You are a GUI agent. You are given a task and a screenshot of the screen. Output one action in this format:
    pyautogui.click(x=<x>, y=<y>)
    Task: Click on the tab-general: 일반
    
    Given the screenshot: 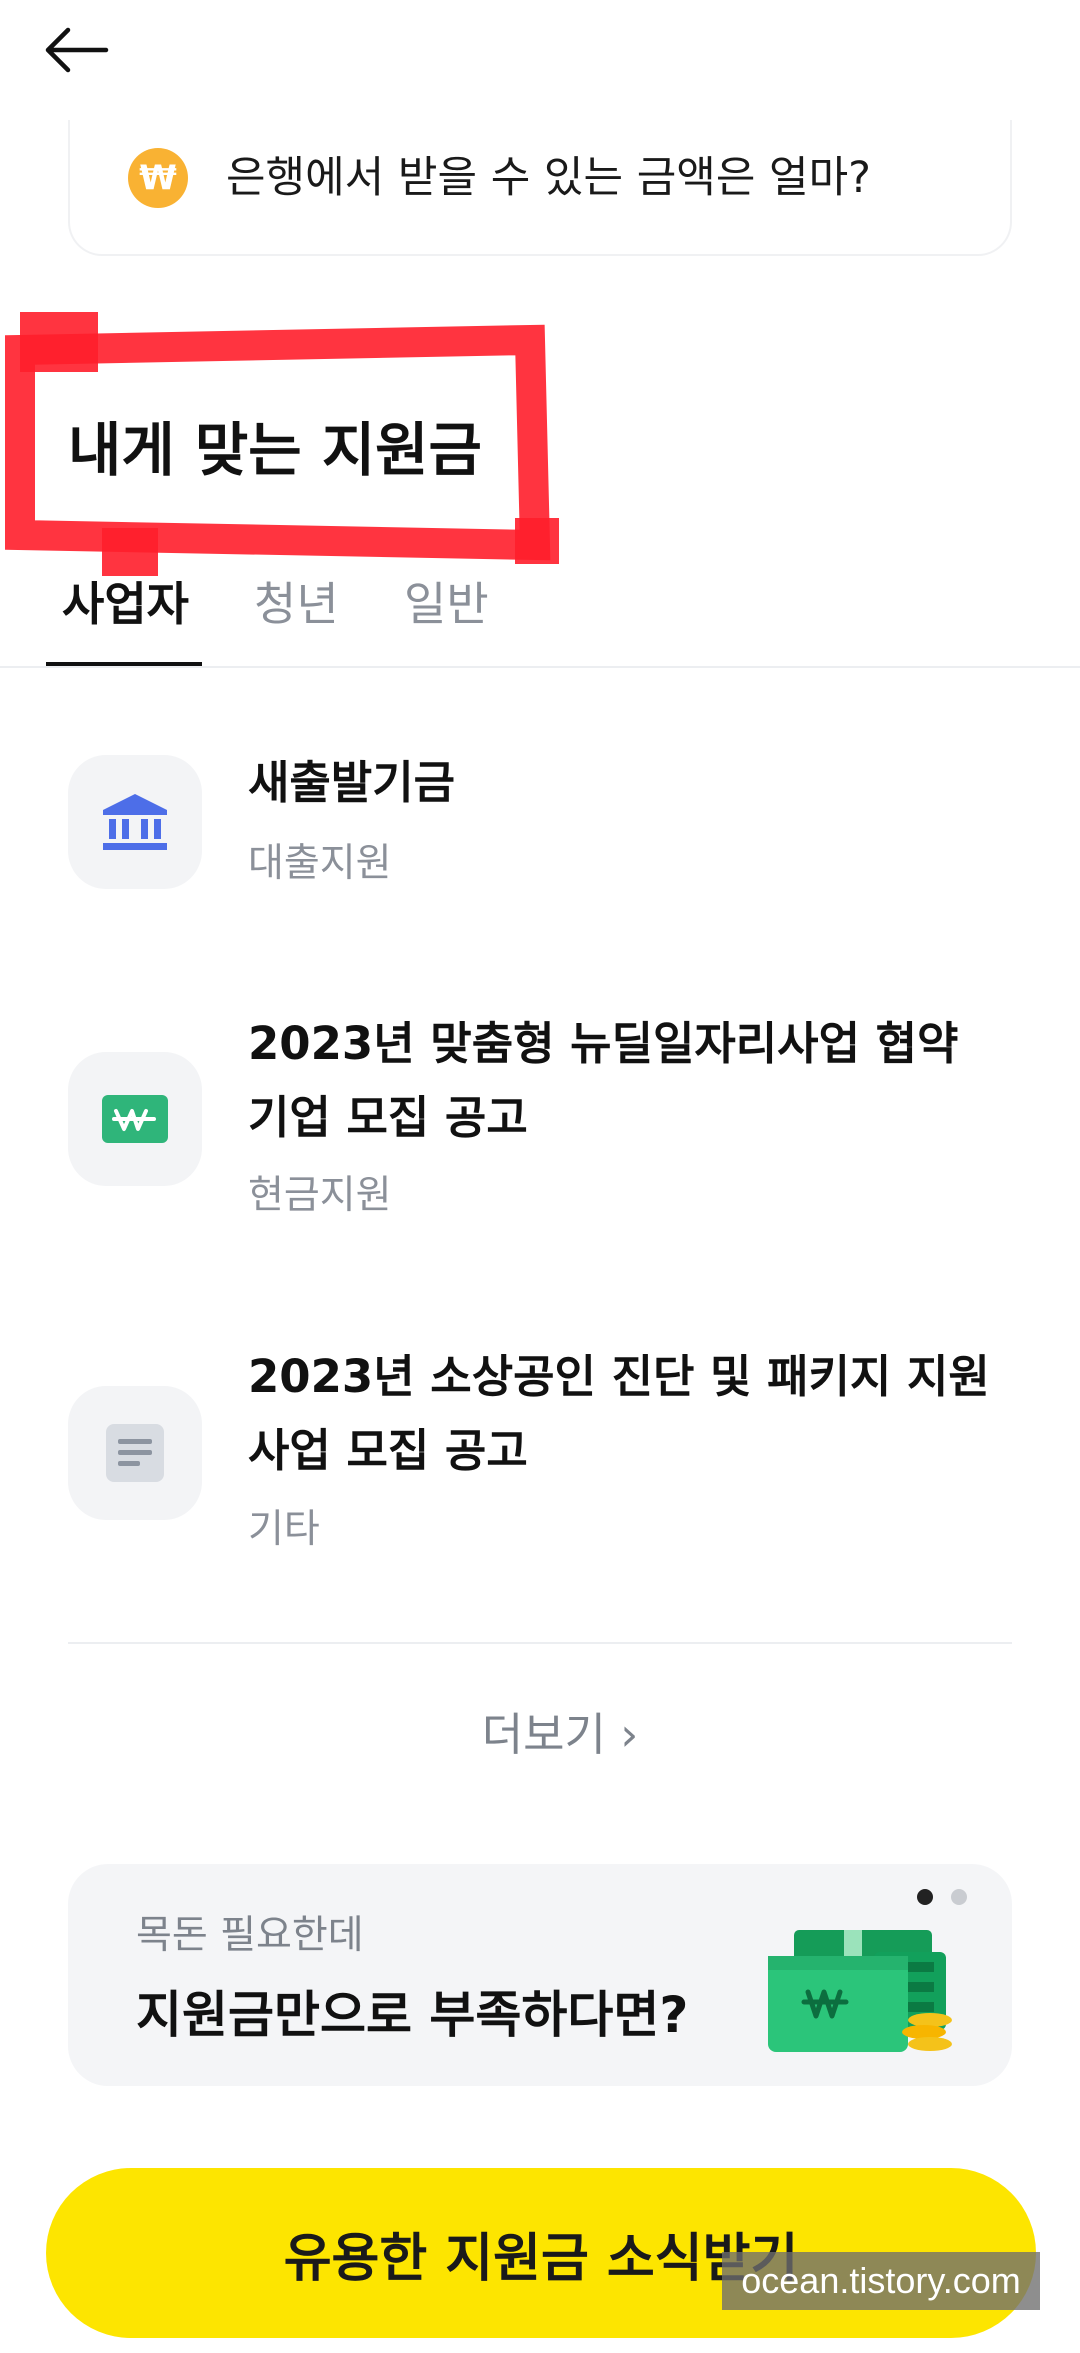 What is the action you would take?
    pyautogui.click(x=446, y=604)
    